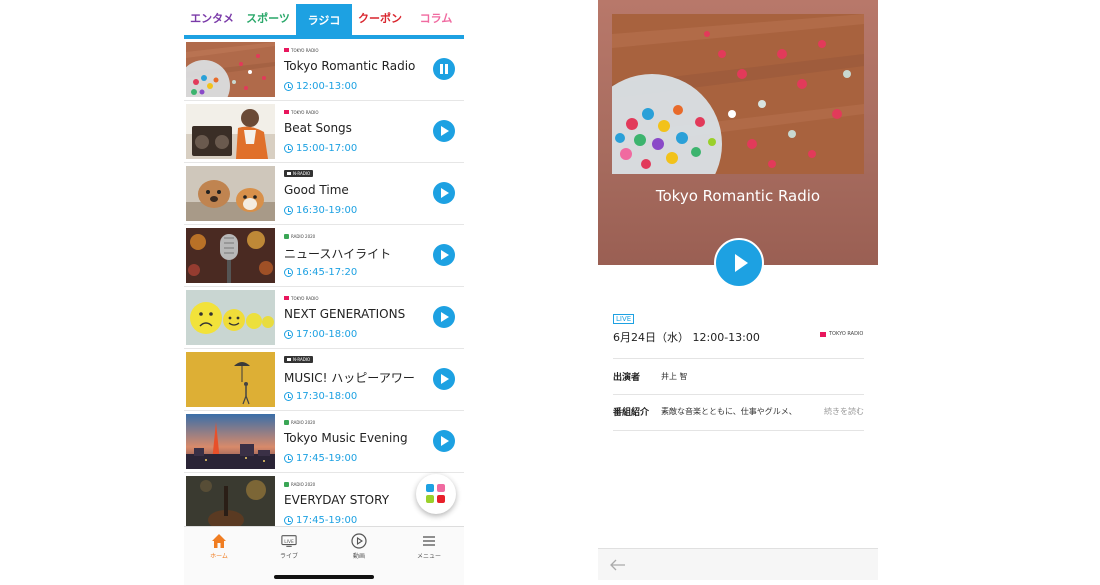 This screenshot has height=585, width=1100. Describe the element at coordinates (338, 254) in the screenshot. I see `program-title: ニュースハイライト` at that location.